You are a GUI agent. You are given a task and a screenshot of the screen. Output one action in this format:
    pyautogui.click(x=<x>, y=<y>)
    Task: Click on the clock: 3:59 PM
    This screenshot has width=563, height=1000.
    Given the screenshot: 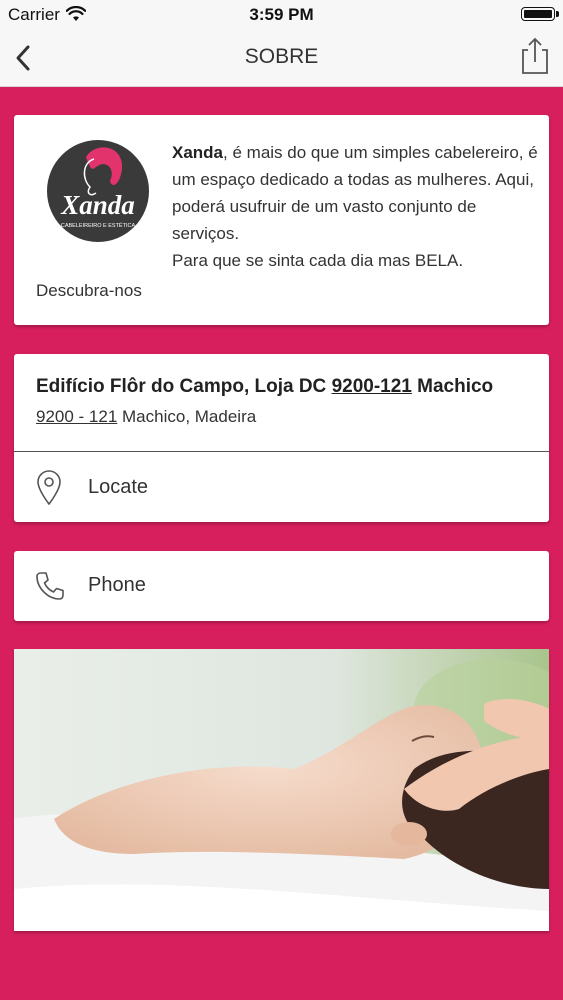 What is the action you would take?
    pyautogui.click(x=281, y=14)
    